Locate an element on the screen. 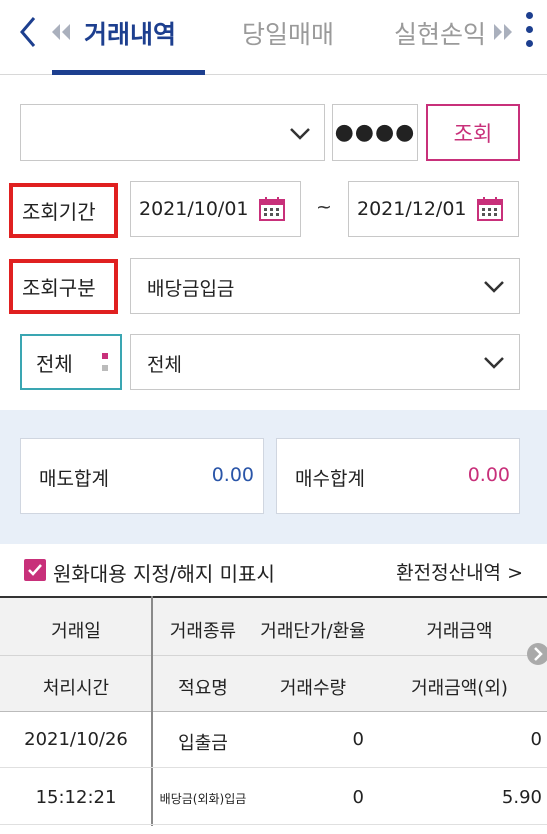 The height and width of the screenshot is (834, 547). header-trade-type: 거래종류 is located at coordinates (203, 631).